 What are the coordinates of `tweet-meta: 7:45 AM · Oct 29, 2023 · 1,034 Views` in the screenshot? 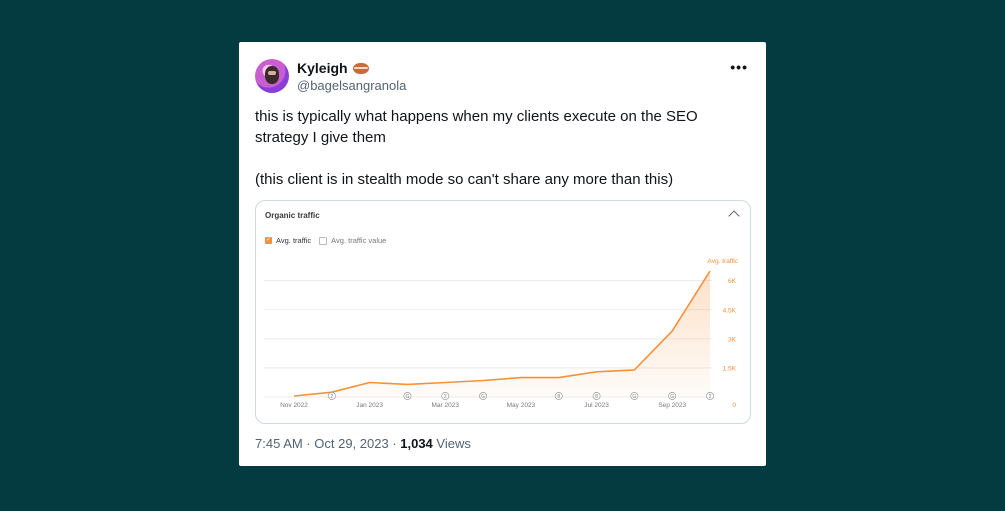 It's located at (363, 443).